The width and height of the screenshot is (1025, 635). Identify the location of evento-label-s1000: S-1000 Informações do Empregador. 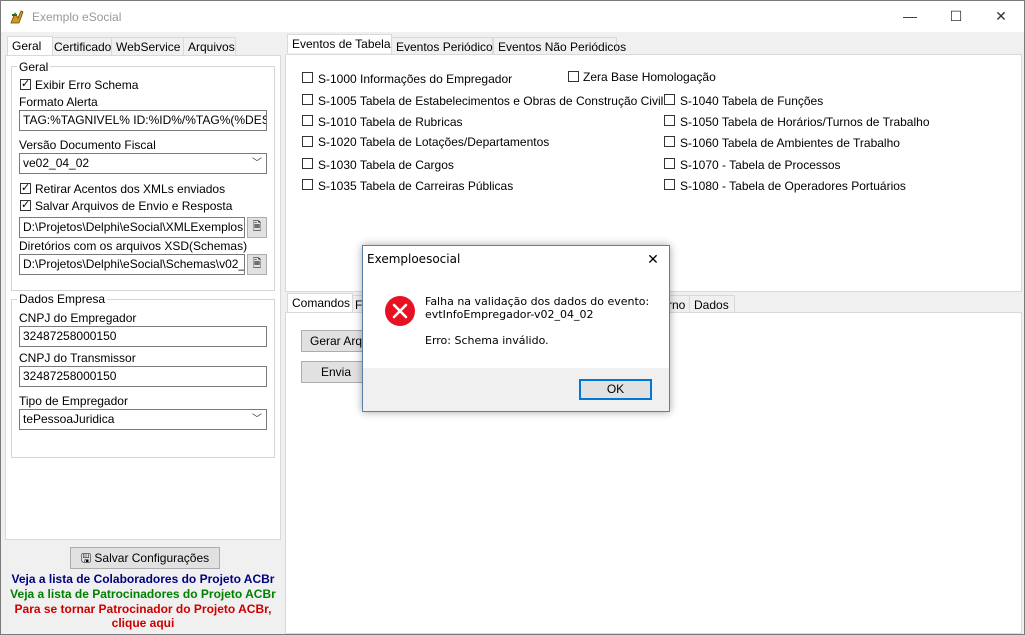
(415, 79).